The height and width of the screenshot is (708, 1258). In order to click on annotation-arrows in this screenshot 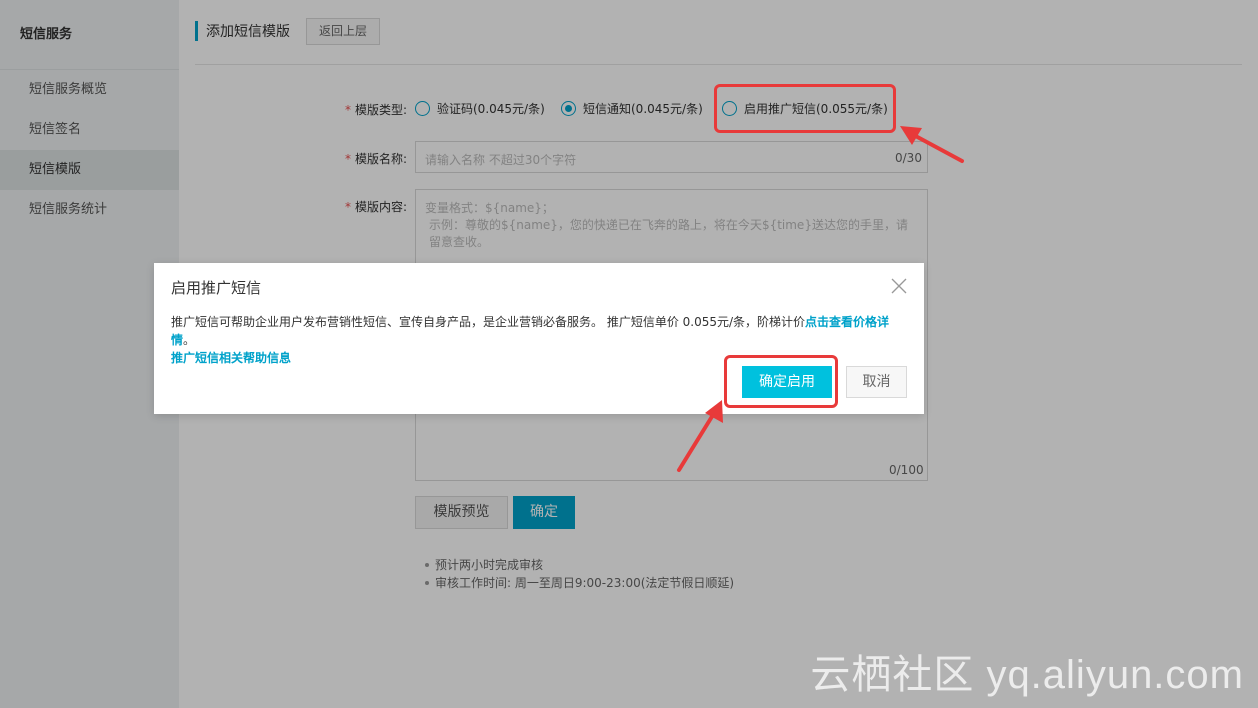, I will do `click(820, 299)`.